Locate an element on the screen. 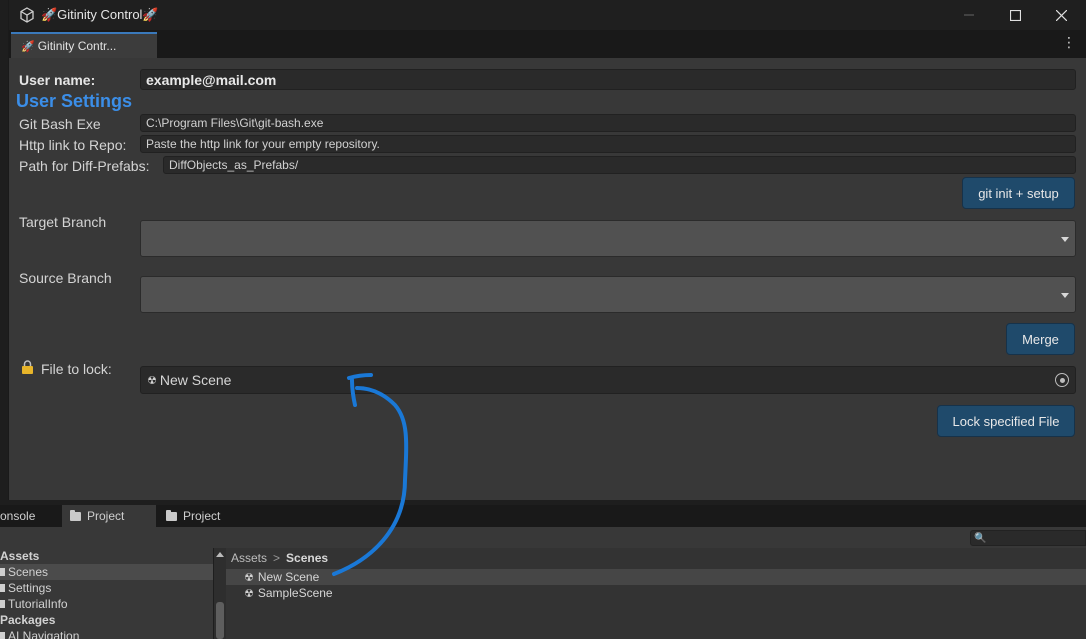  tab-project: Project is located at coordinates (109, 516).